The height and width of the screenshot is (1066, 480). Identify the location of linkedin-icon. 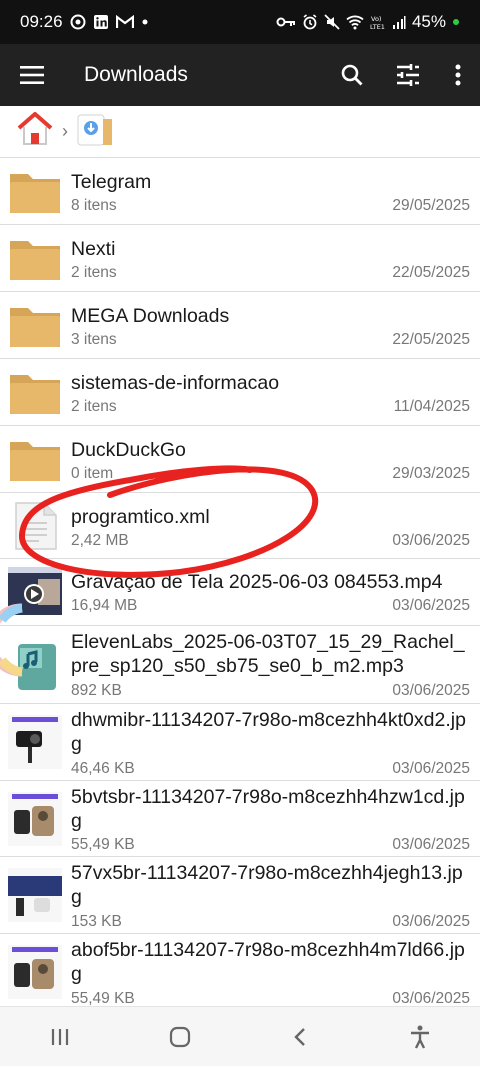
(101, 22).